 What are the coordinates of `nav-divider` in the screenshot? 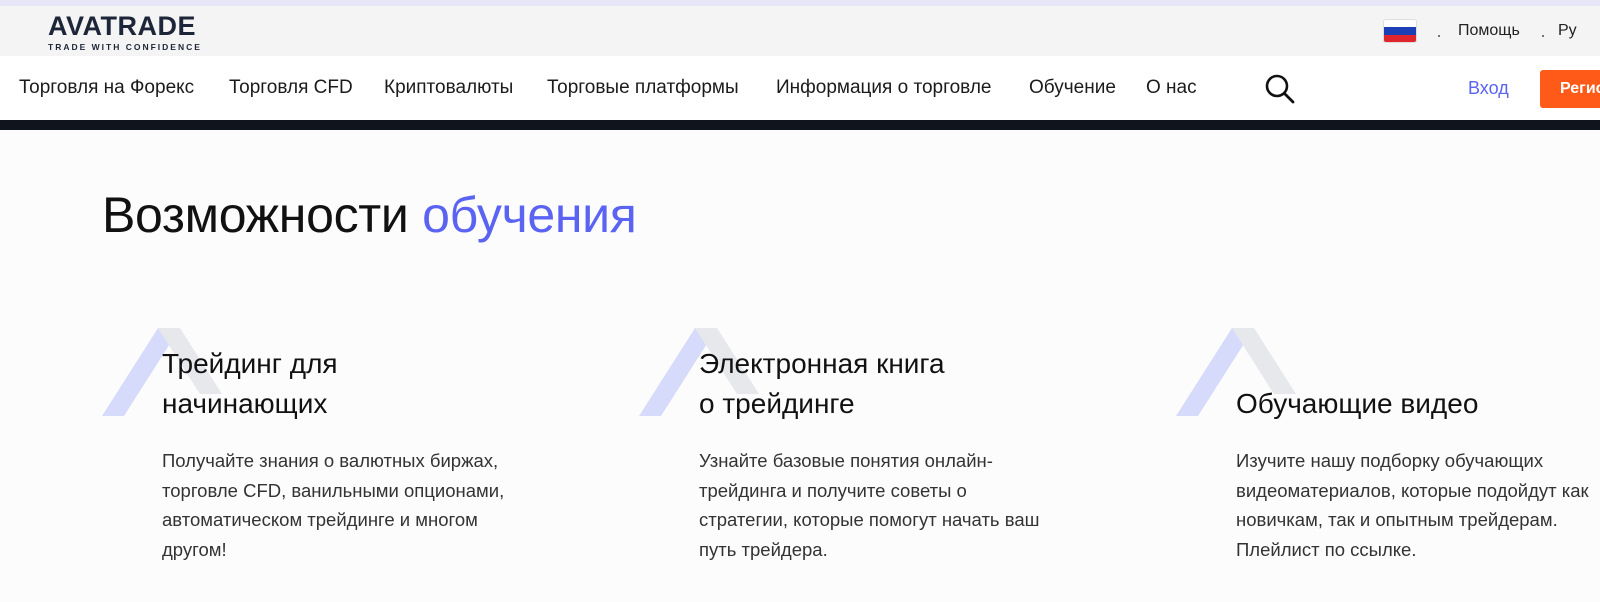 It's located at (800, 125).